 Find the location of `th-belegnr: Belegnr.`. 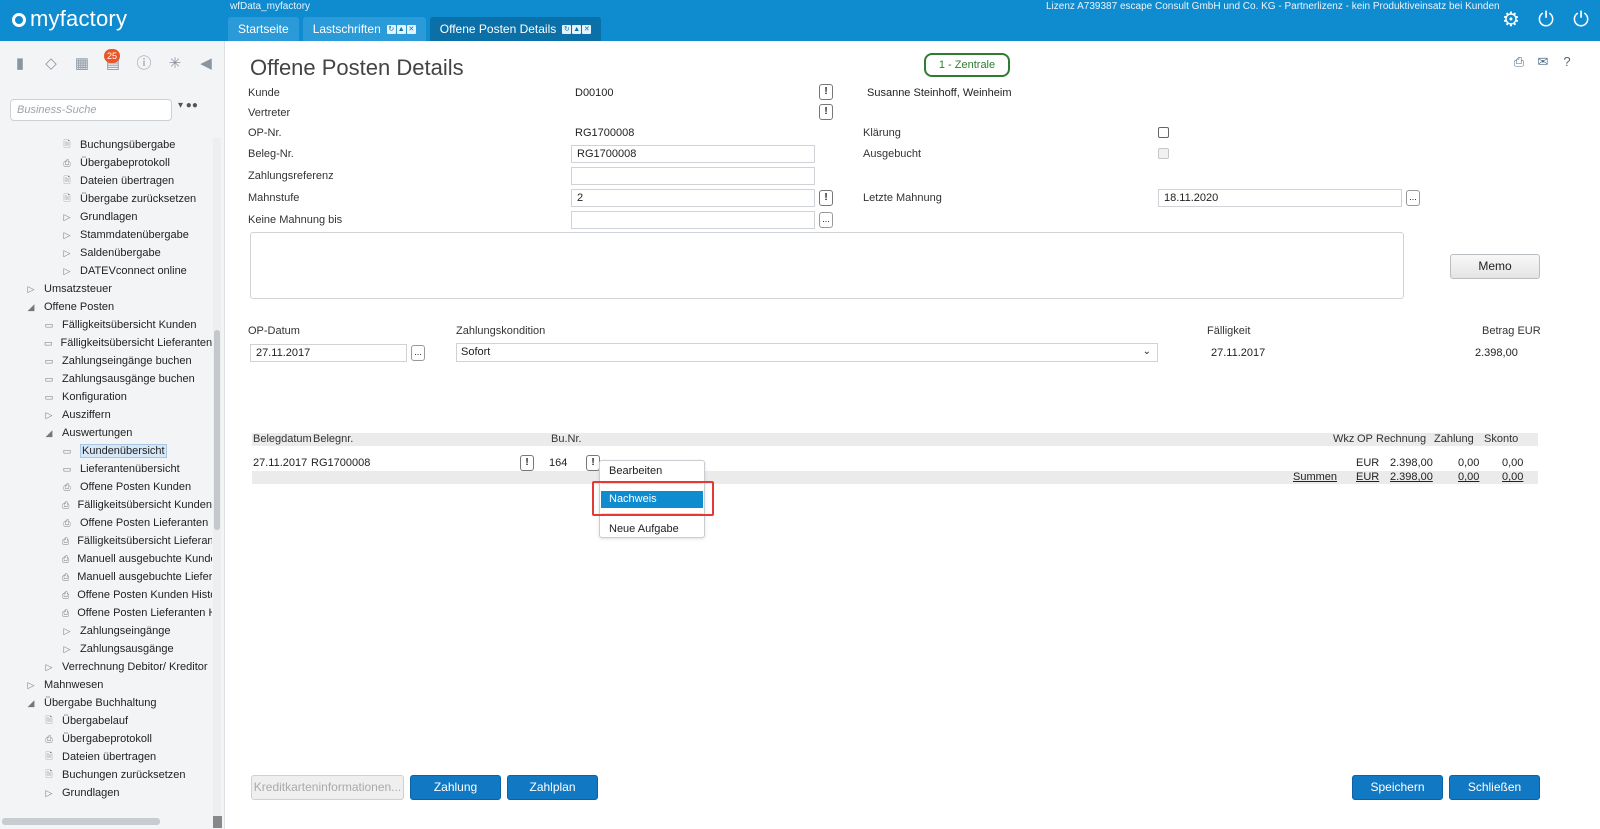

th-belegnr: Belegnr. is located at coordinates (333, 439).